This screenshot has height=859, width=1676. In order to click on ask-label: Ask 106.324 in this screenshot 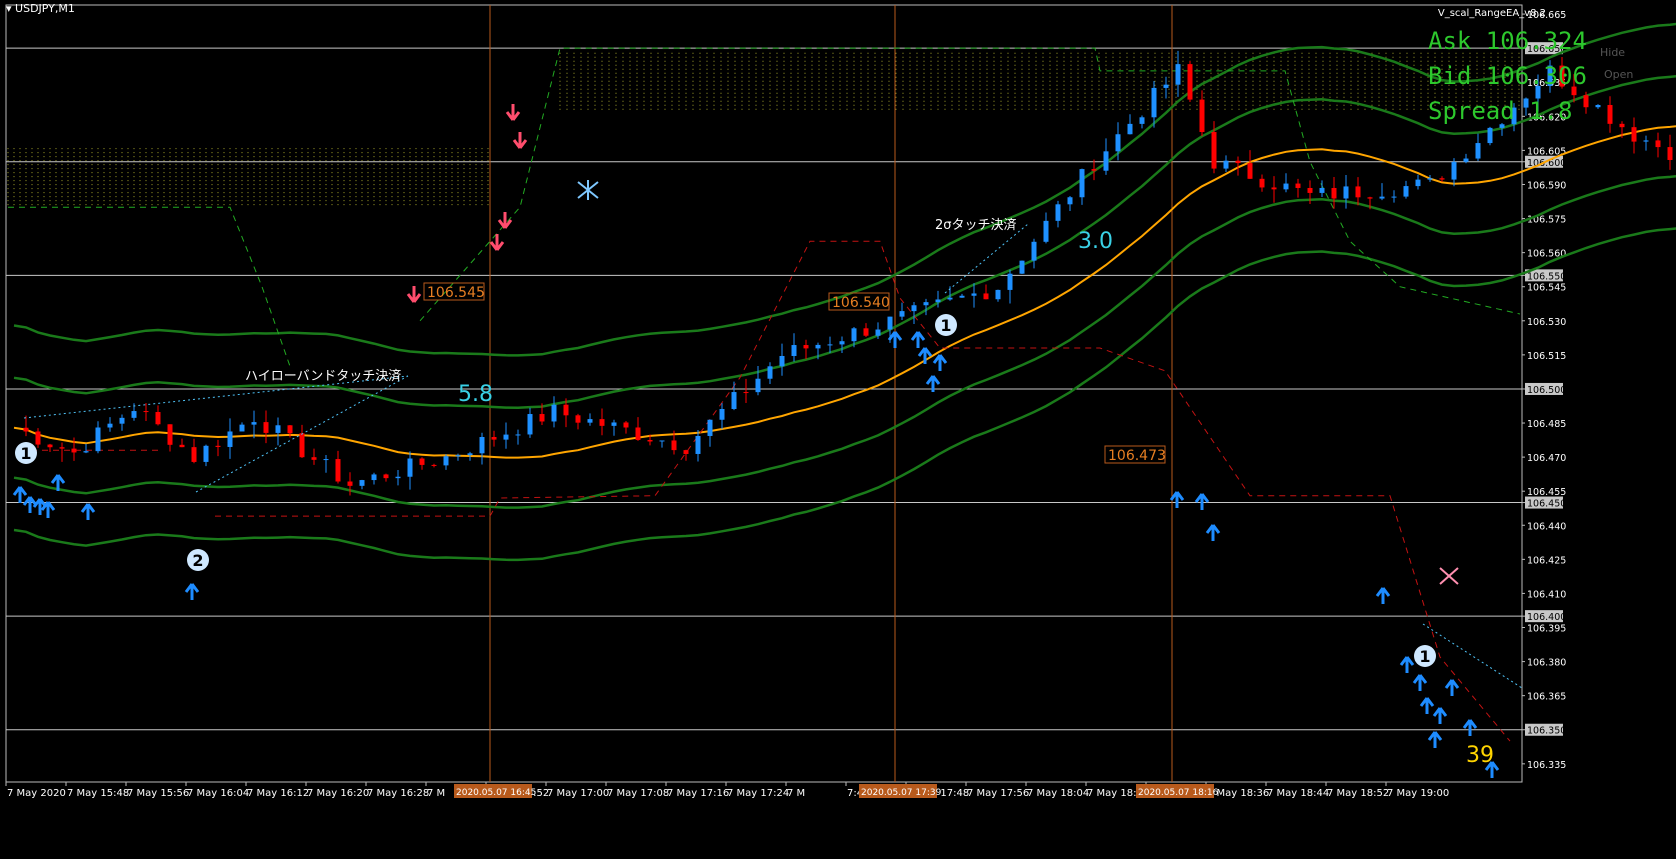, I will do `click(1507, 41)`.